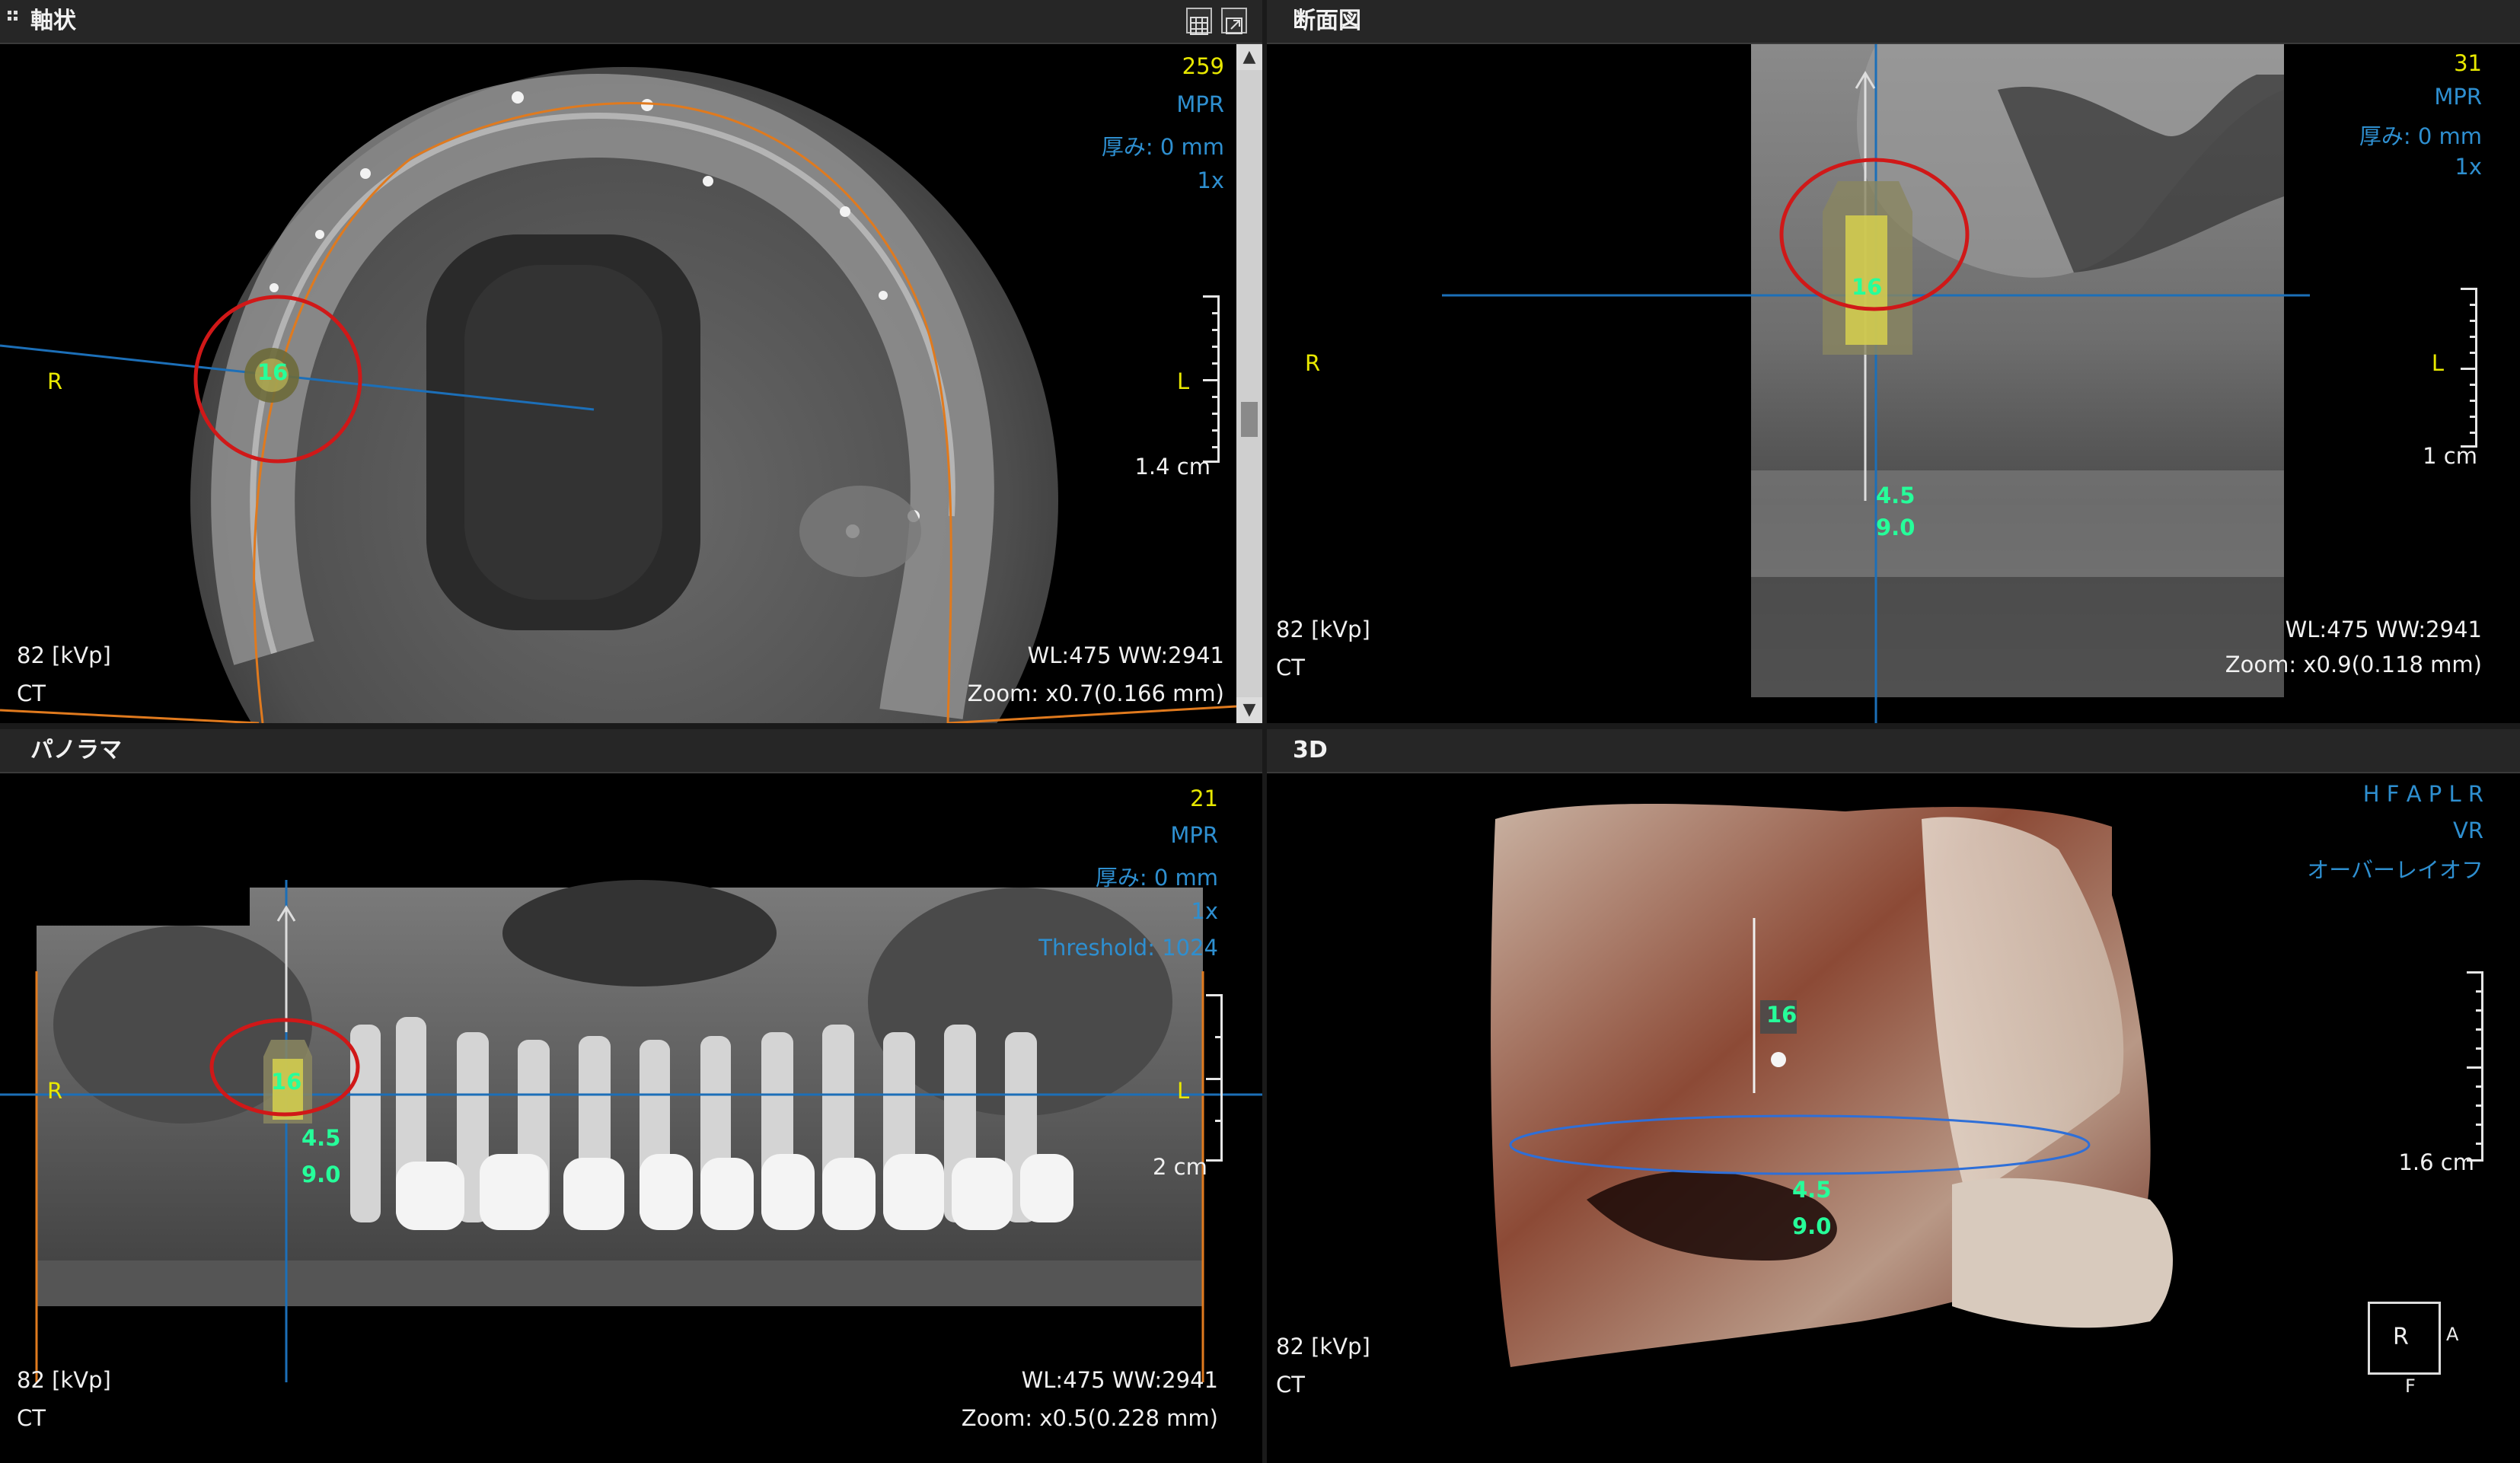  I want to click on panorama-mode: MPR, so click(1194, 835).